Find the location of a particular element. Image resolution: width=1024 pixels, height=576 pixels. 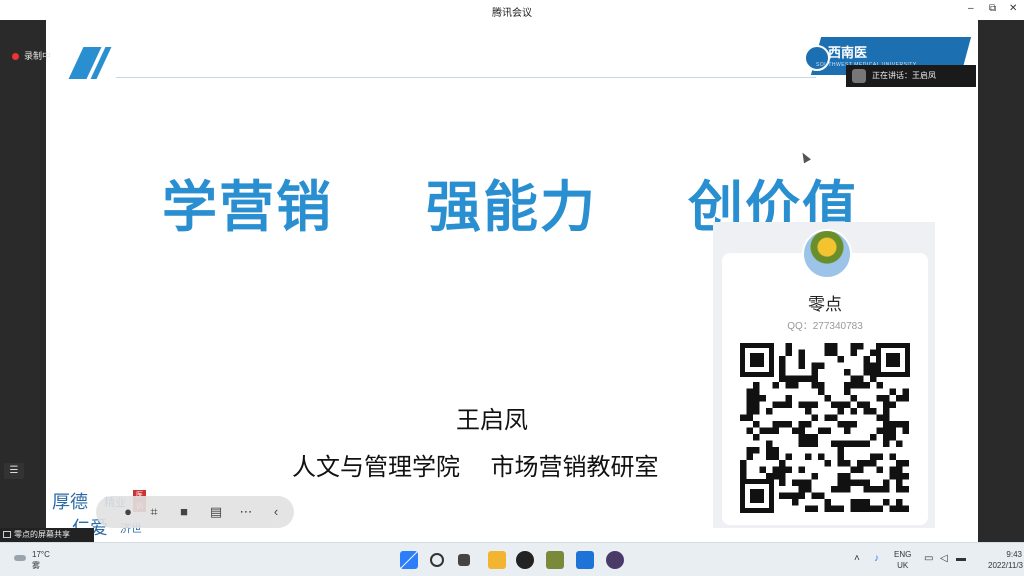

weather-temp: 17°C is located at coordinates (41, 554).